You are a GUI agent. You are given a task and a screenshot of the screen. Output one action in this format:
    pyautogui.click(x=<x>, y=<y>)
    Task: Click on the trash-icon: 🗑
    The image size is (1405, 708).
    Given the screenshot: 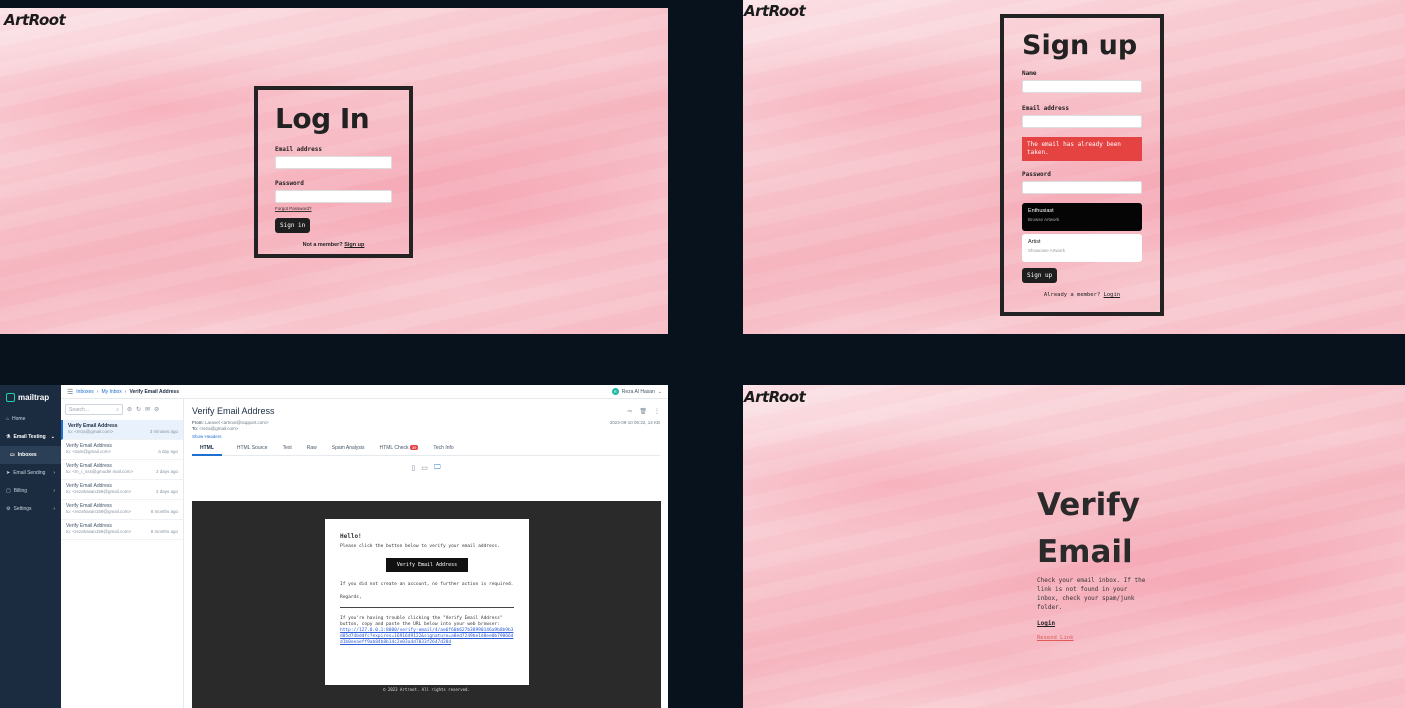 What is the action you would take?
    pyautogui.click(x=643, y=411)
    